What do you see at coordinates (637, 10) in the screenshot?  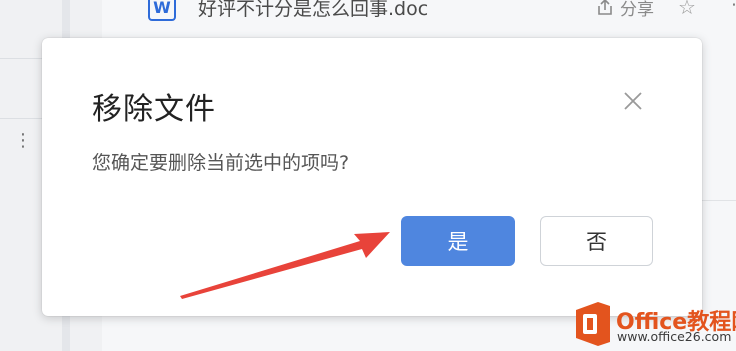 I see `share-label: 分享` at bounding box center [637, 10].